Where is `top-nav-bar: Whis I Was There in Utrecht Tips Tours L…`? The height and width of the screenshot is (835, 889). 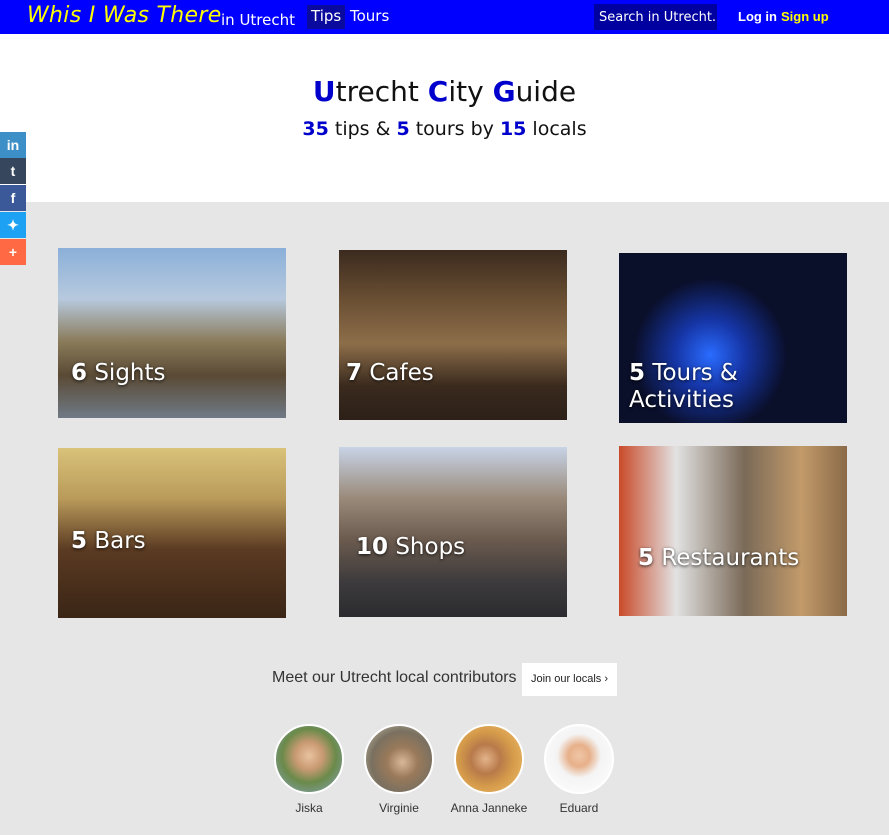 top-nav-bar: Whis I Was There in Utrecht Tips Tours L… is located at coordinates (444, 17).